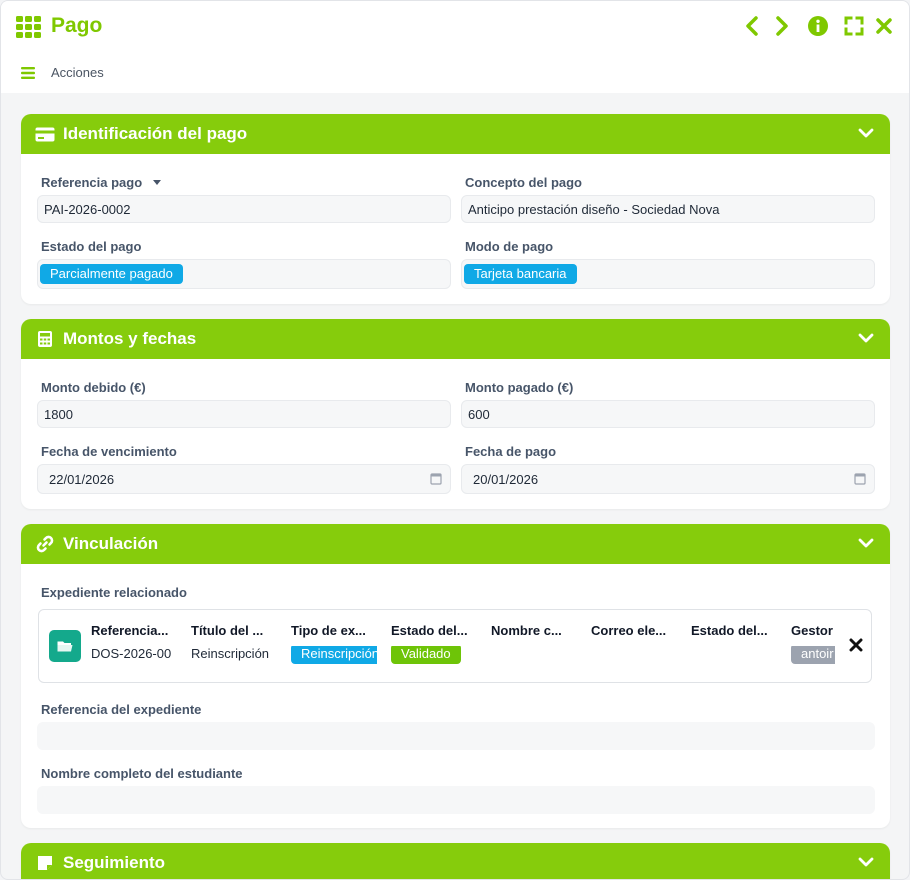  Describe the element at coordinates (854, 26) in the screenshot. I see `fullscreen-icon` at that location.